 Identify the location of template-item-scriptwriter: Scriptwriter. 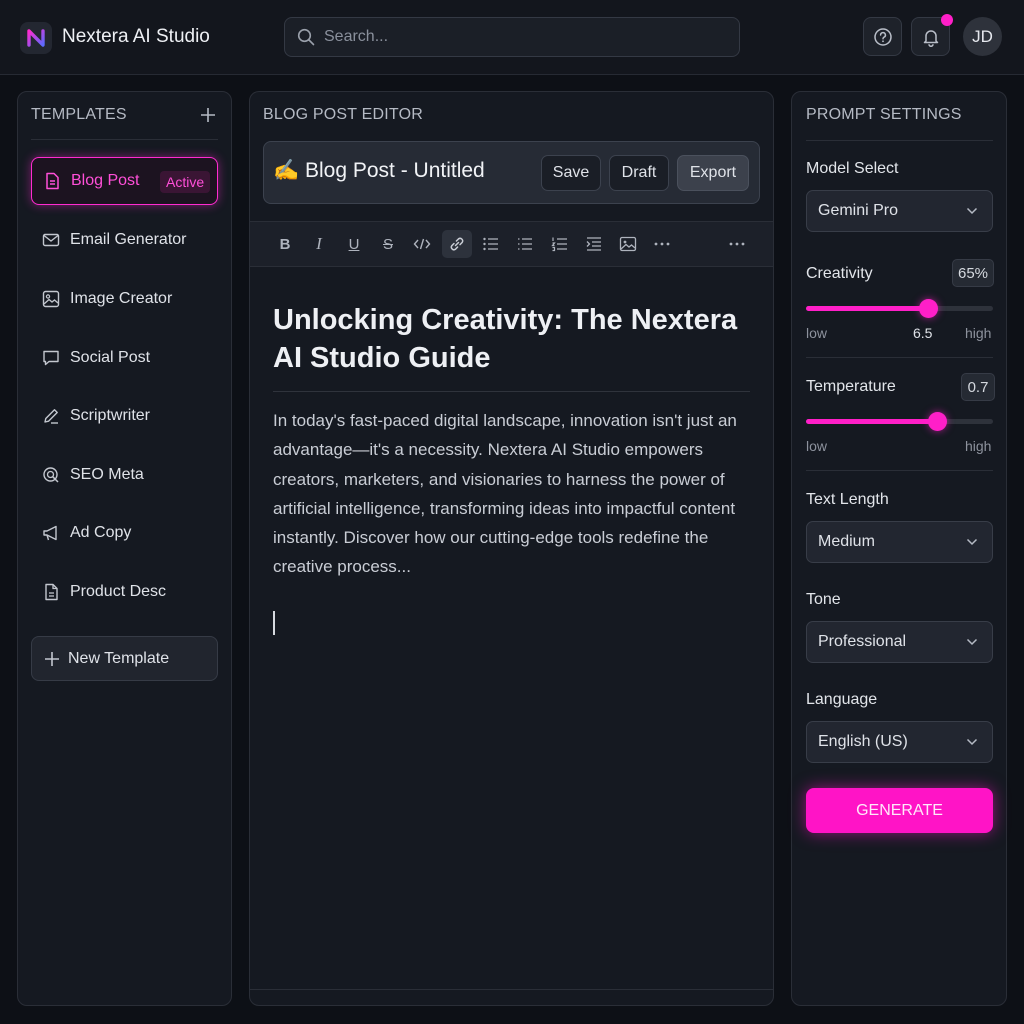
(124, 416).